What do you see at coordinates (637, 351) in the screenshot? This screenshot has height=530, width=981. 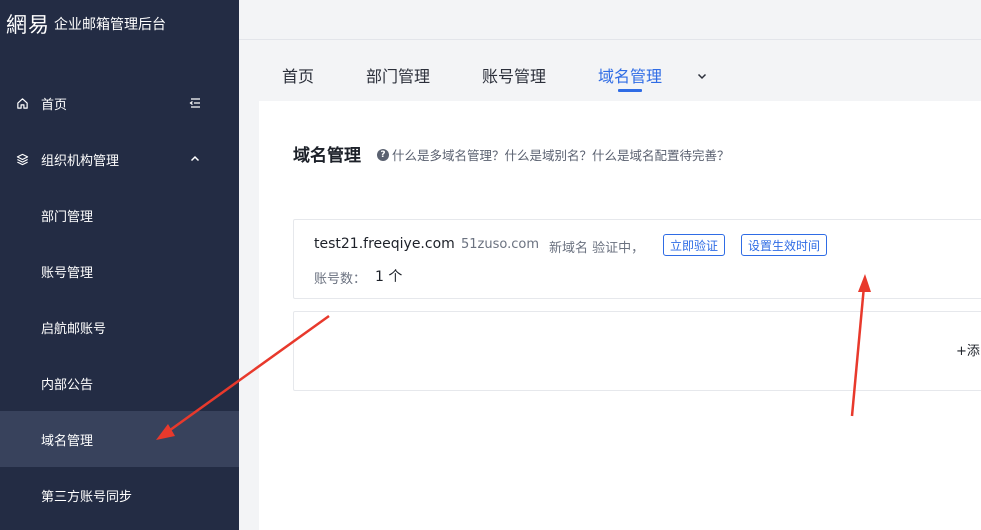 I see `add-domain-card: +添` at bounding box center [637, 351].